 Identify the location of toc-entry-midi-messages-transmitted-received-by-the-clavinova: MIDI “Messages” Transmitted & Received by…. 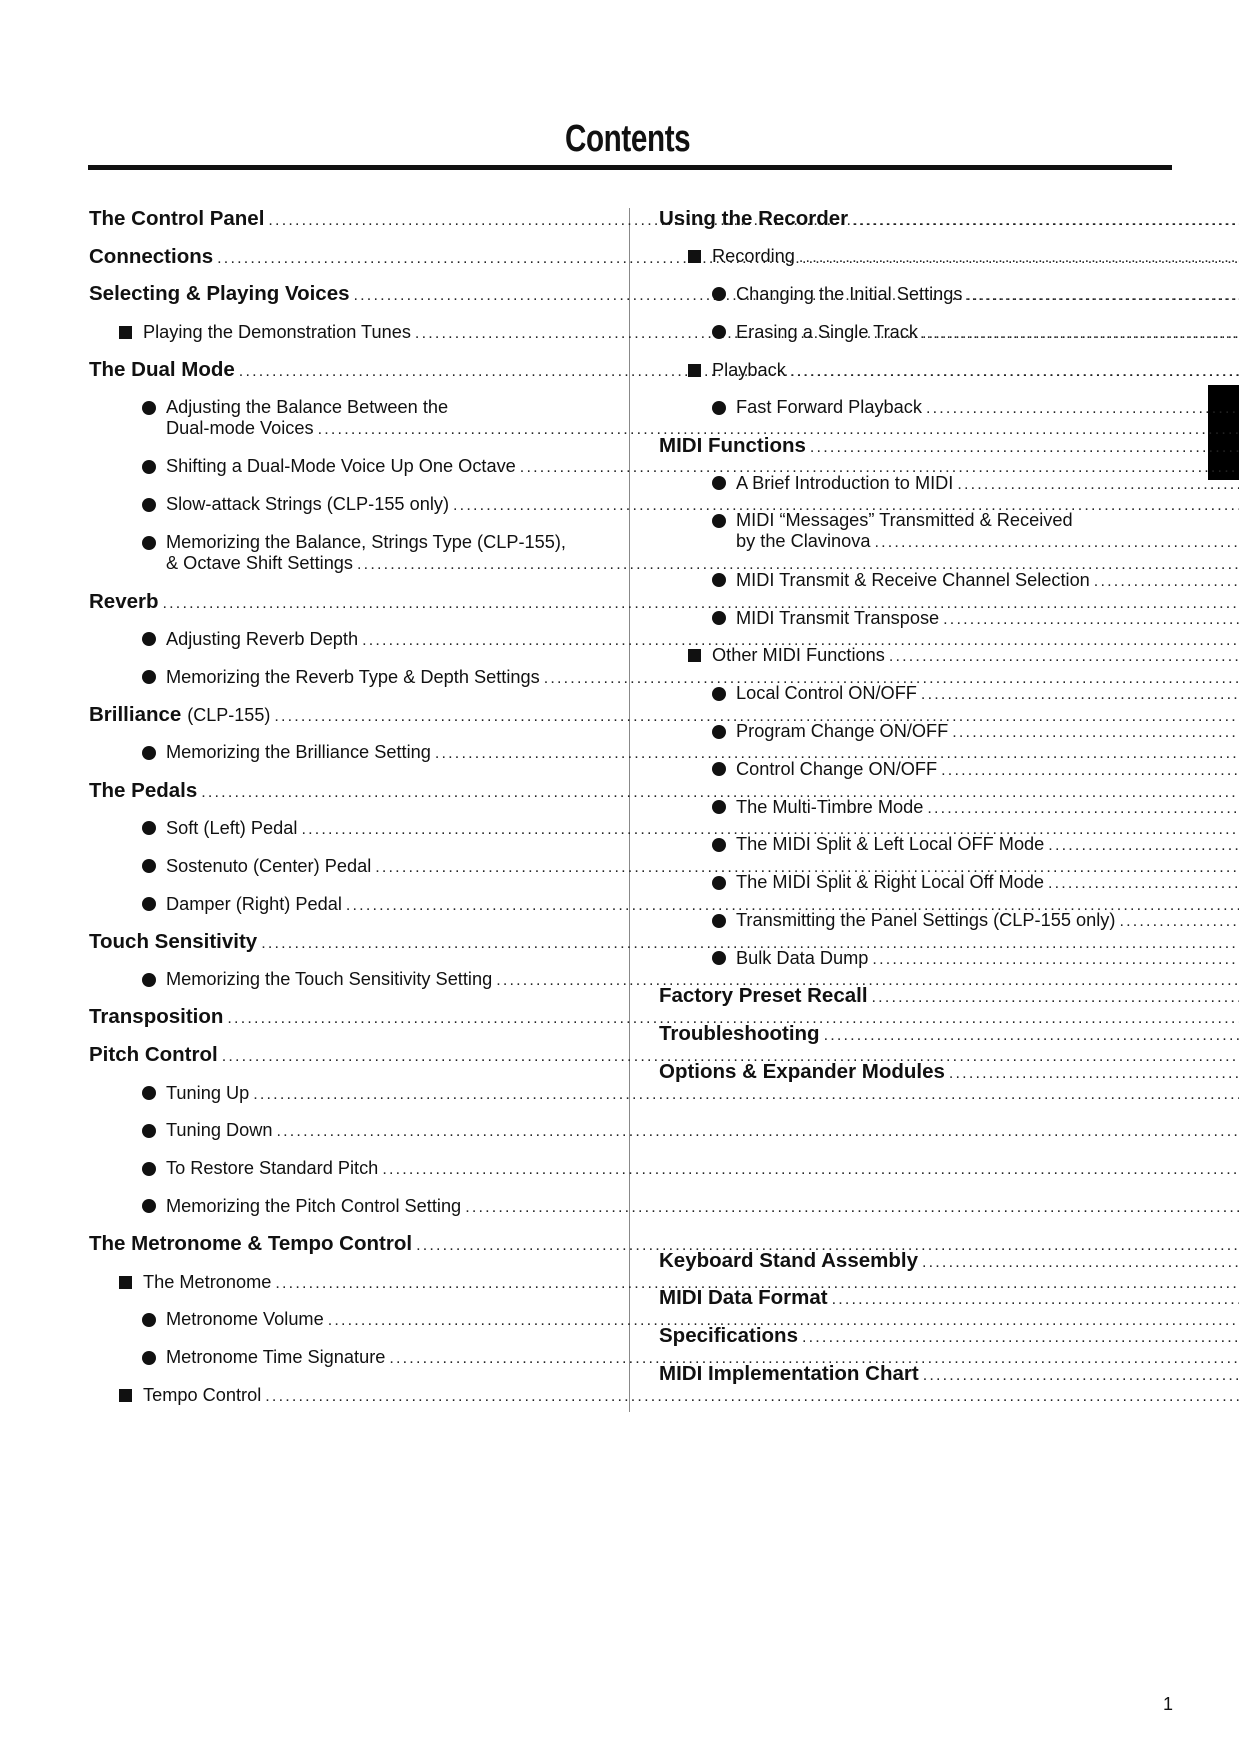
(913, 531).